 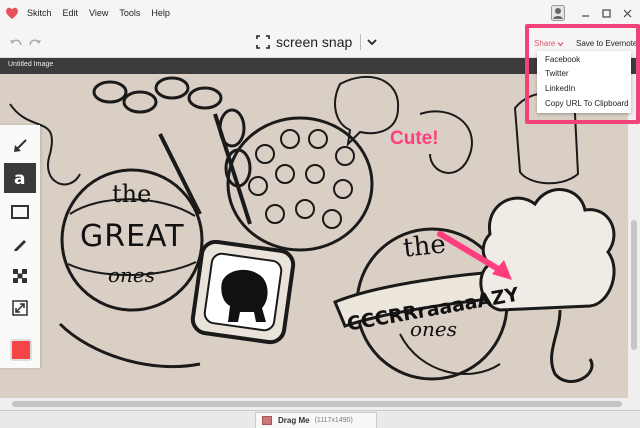 I want to click on image-thumbnail-icon, so click(x=267, y=420).